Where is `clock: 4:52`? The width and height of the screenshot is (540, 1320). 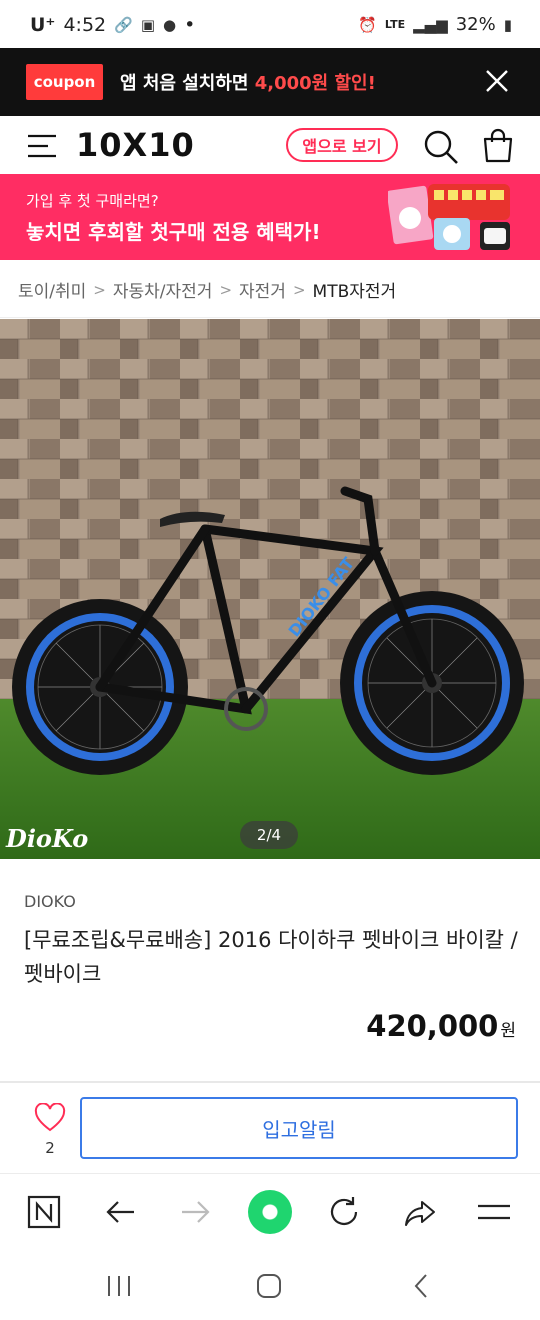 clock: 4:52 is located at coordinates (85, 25).